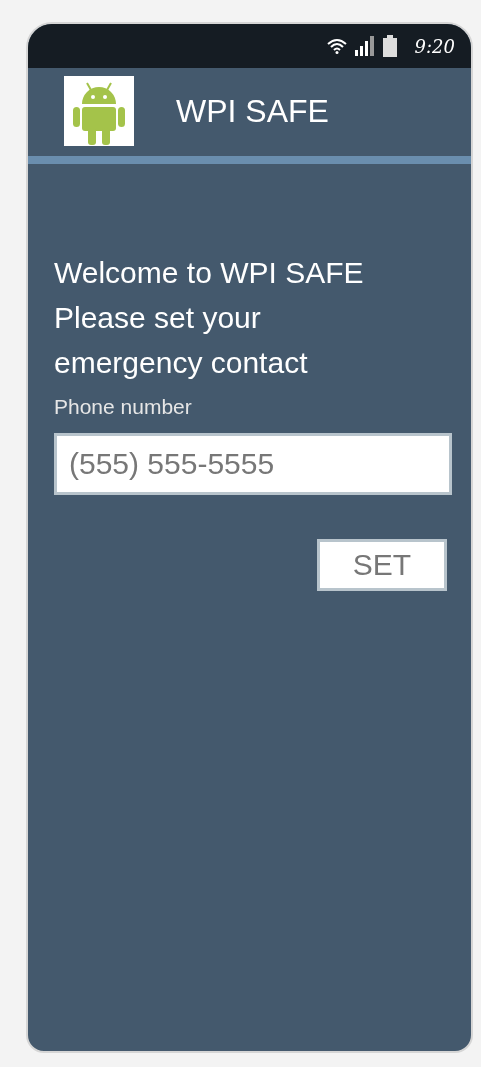 The image size is (481, 1067). Describe the element at coordinates (123, 407) in the screenshot. I see `field-label: Phone number` at that location.